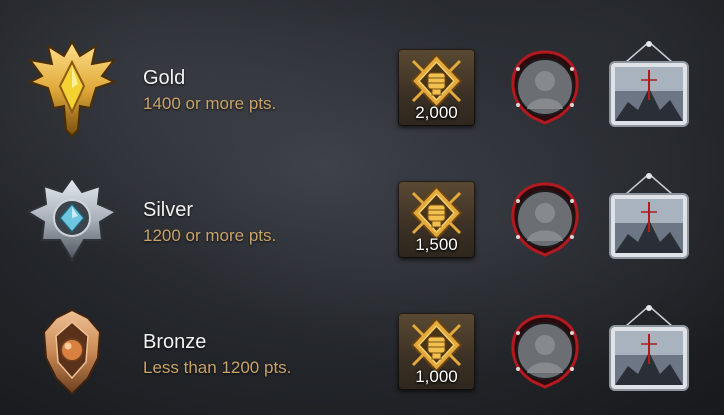  Describe the element at coordinates (436, 376) in the screenshot. I see `reward-amount: 1,000` at that location.